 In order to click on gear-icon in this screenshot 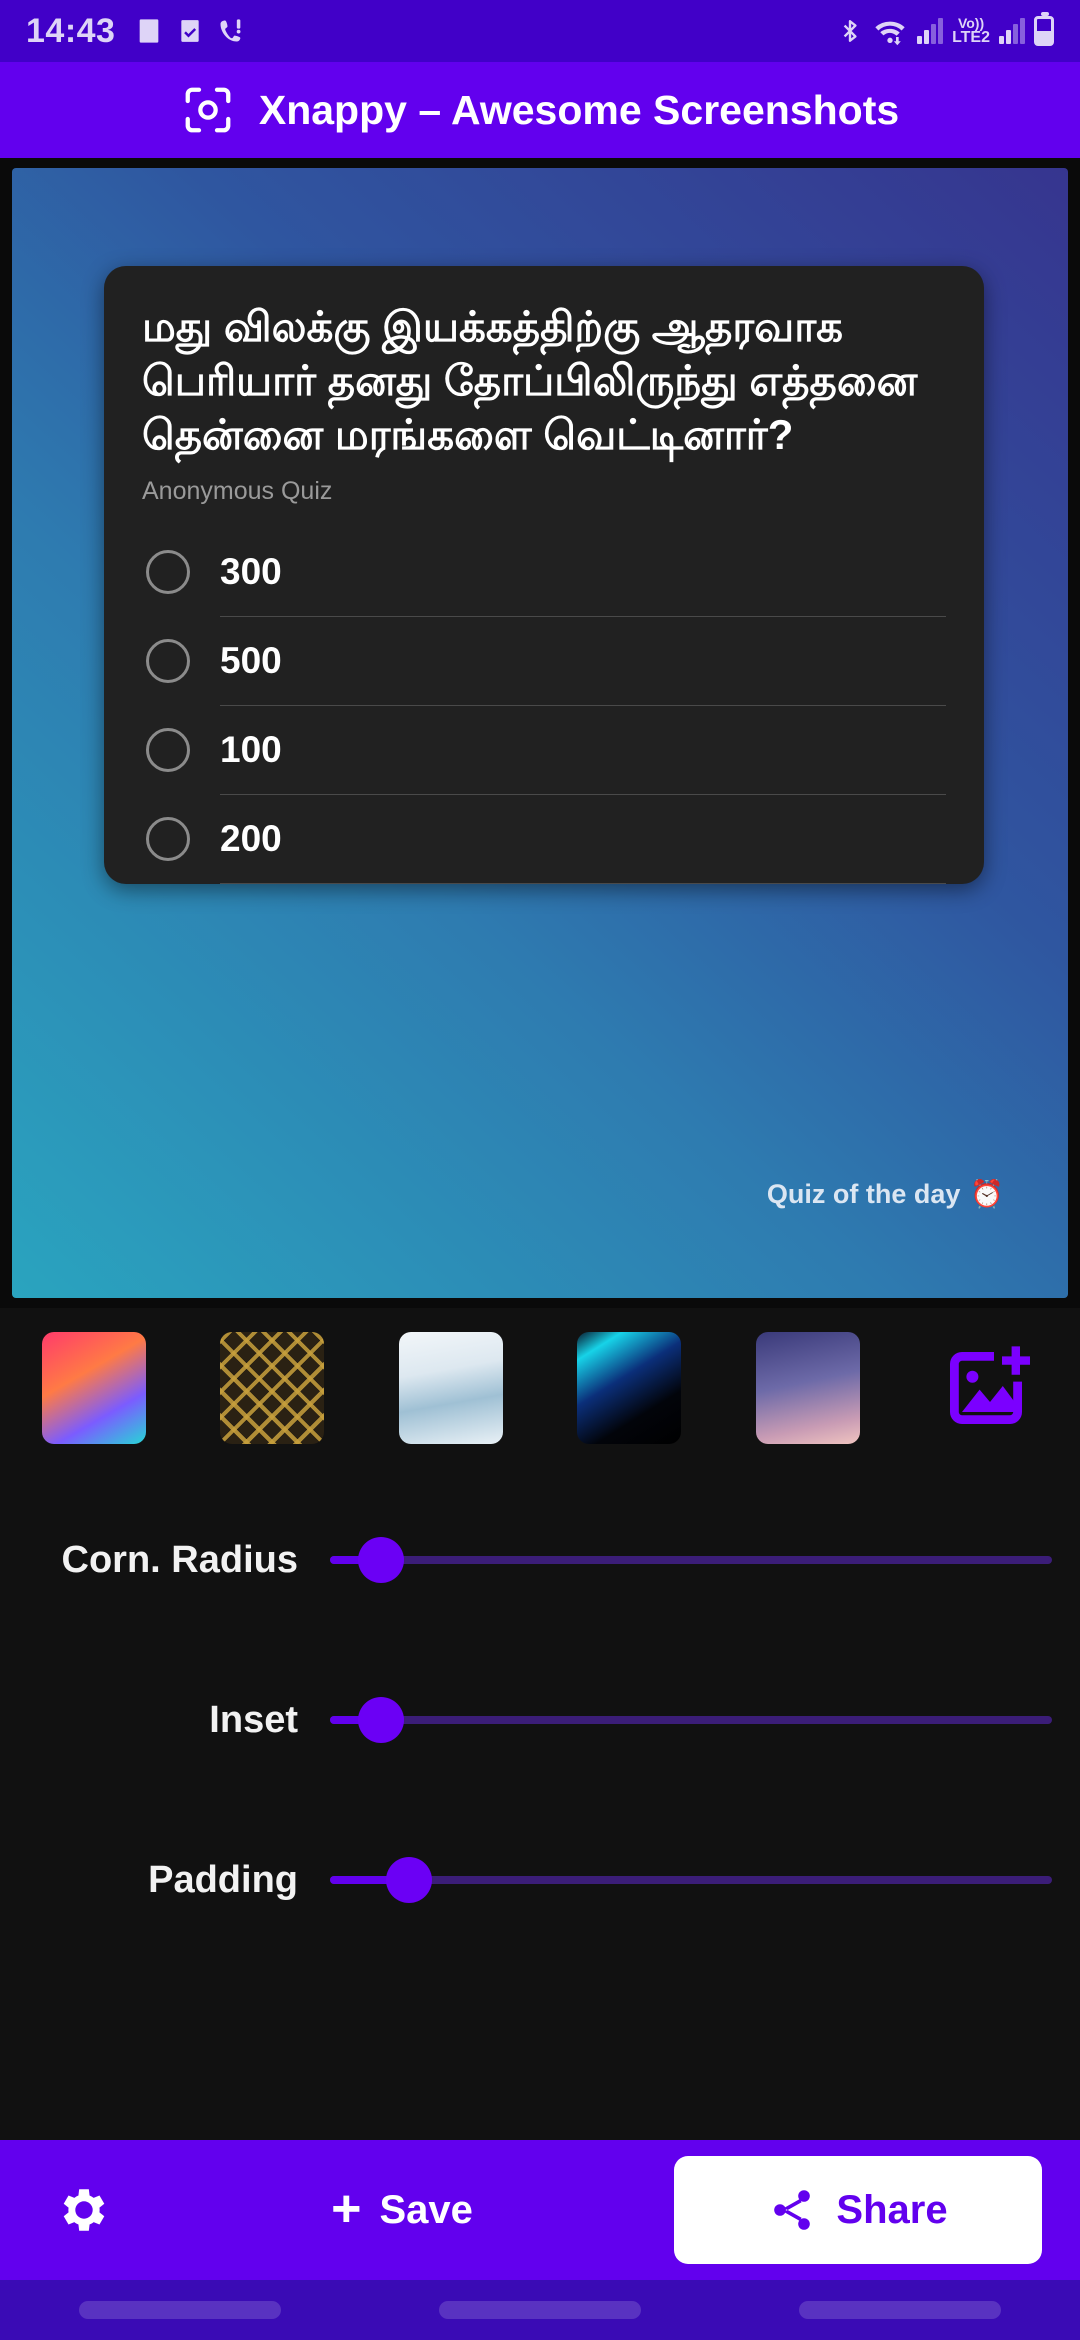, I will do `click(84, 2210)`.